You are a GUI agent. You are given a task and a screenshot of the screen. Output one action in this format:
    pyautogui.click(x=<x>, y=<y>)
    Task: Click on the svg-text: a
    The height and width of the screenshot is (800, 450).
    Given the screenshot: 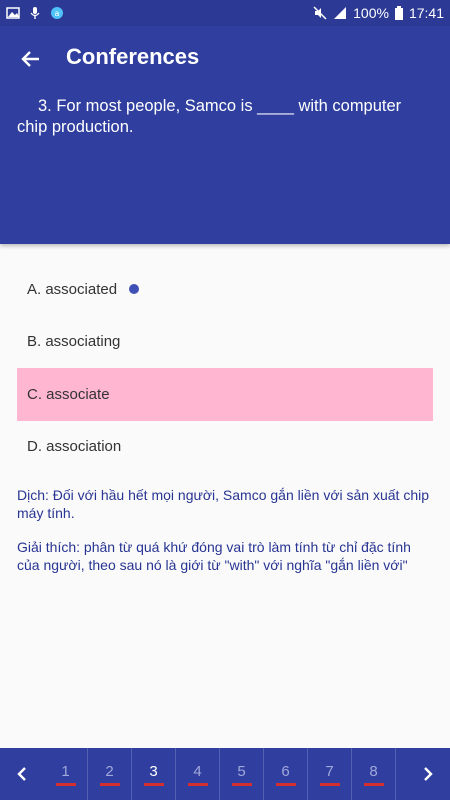 What is the action you would take?
    pyautogui.click(x=57, y=13)
    